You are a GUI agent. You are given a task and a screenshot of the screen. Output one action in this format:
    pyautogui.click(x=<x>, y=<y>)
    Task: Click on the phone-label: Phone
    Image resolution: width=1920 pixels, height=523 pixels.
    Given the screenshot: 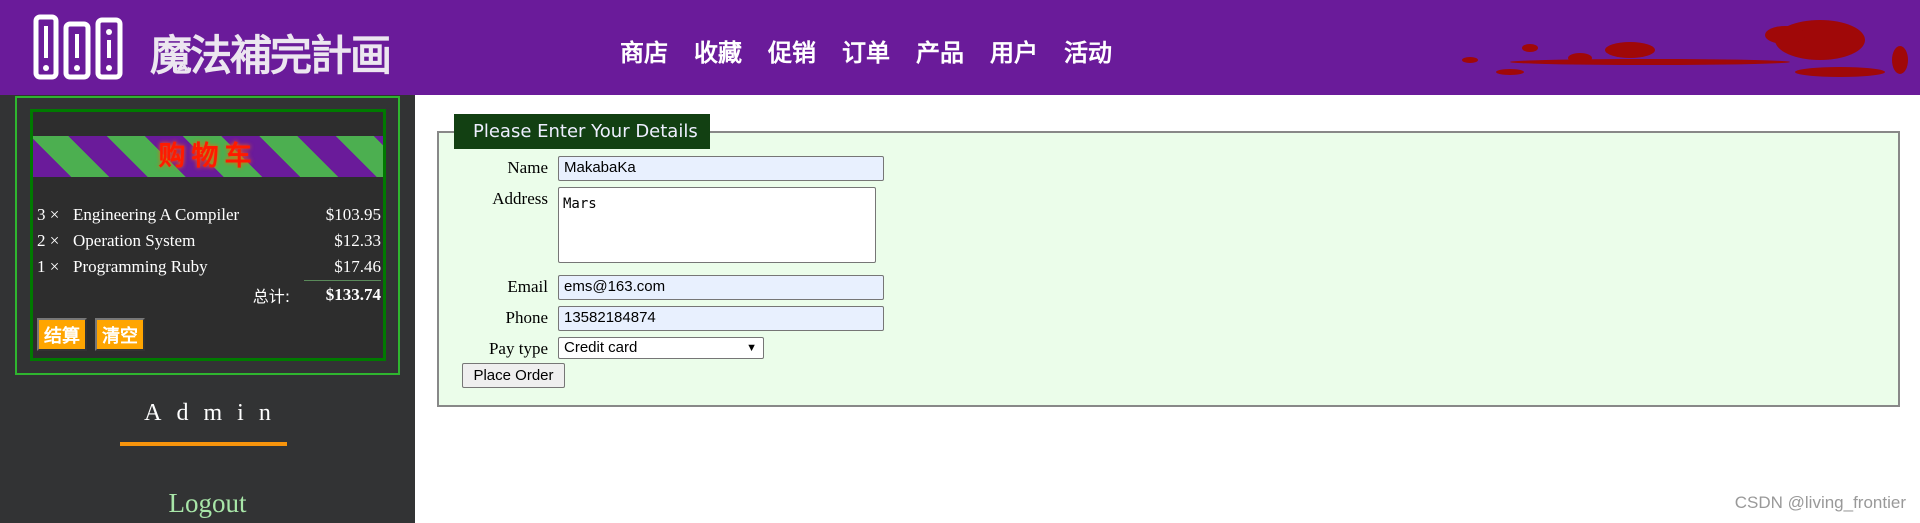 What is the action you would take?
    pyautogui.click(x=527, y=317)
    